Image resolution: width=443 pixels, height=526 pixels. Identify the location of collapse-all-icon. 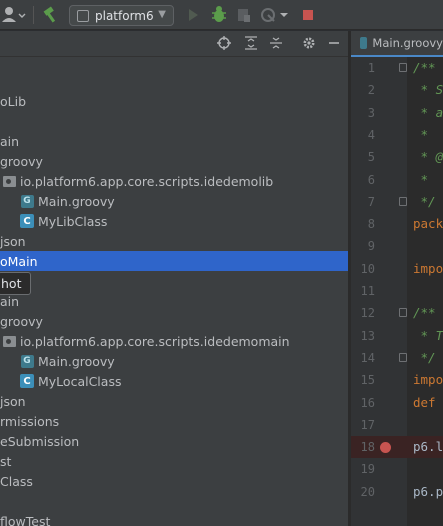
(276, 43).